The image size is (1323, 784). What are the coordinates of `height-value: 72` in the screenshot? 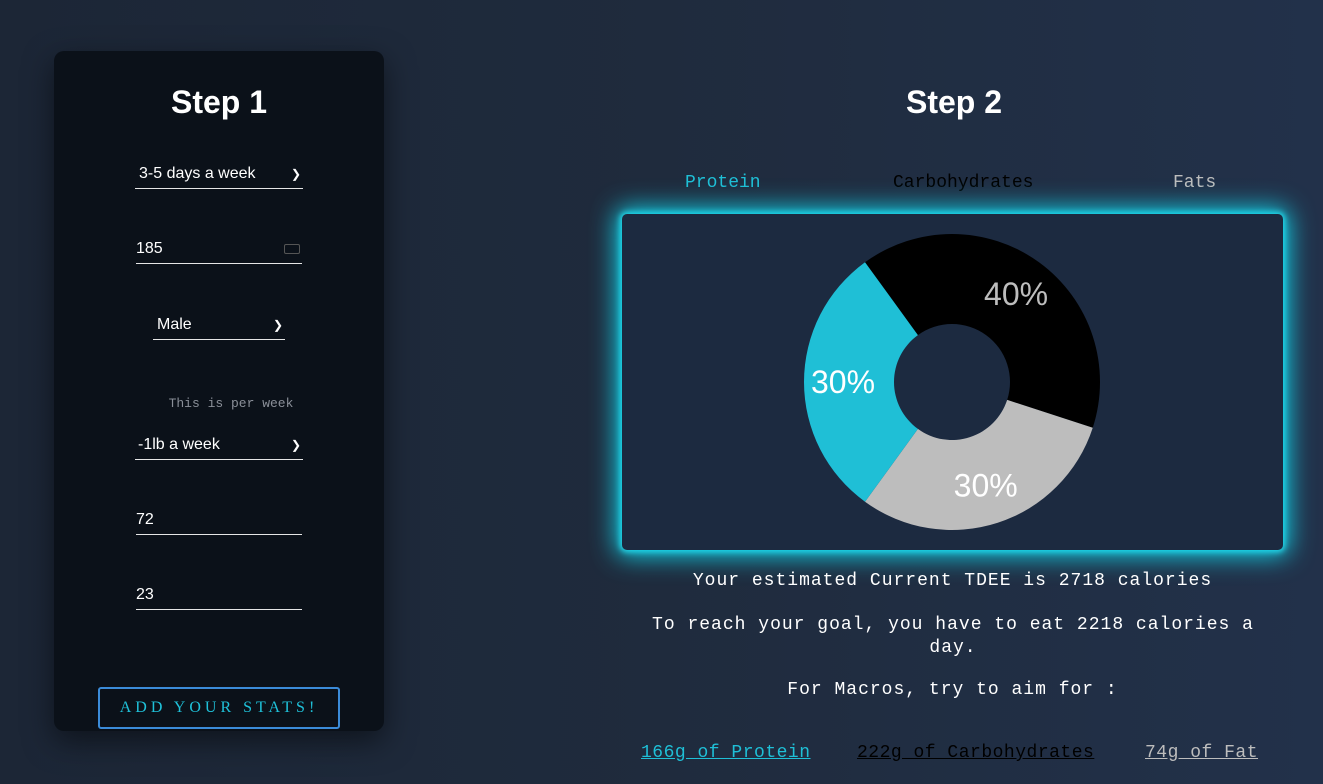 It's located at (145, 519).